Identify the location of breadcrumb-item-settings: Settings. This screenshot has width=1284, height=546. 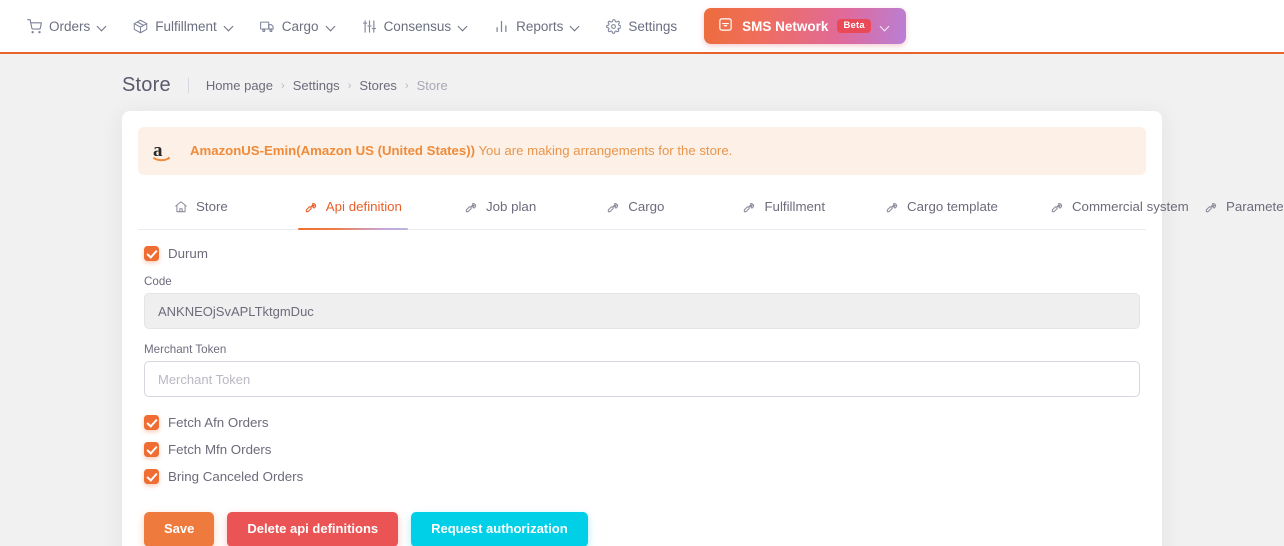
(316, 85).